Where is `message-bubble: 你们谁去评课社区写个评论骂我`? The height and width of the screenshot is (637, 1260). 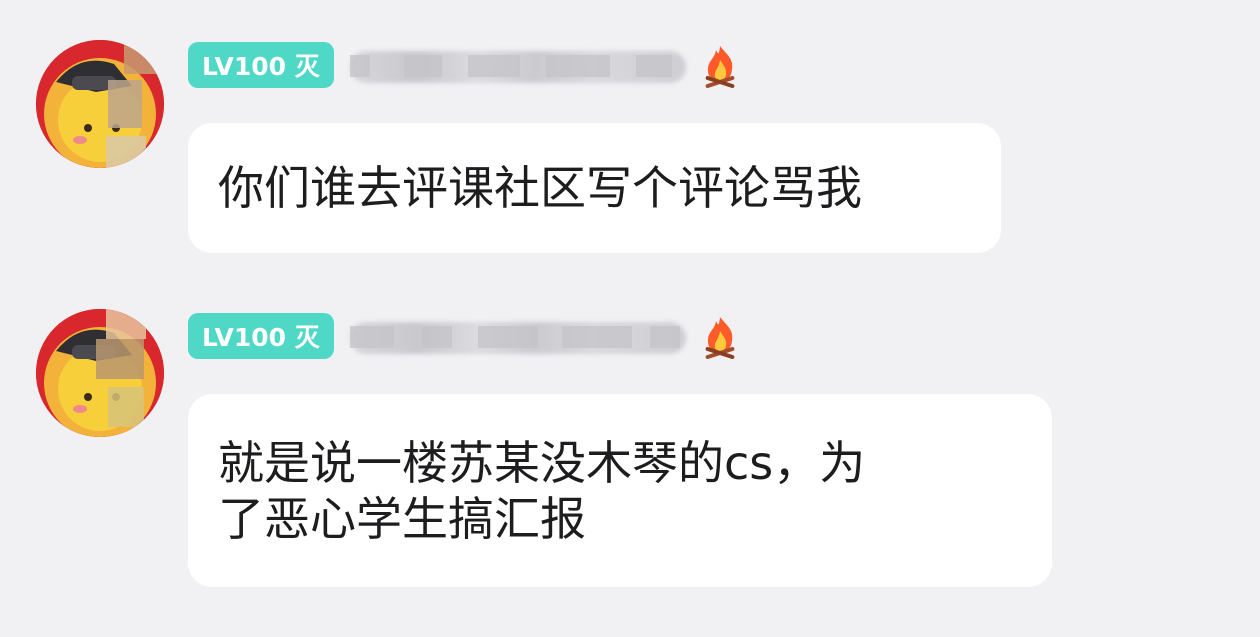 message-bubble: 你们谁去评课社区写个评论骂我 is located at coordinates (594, 188).